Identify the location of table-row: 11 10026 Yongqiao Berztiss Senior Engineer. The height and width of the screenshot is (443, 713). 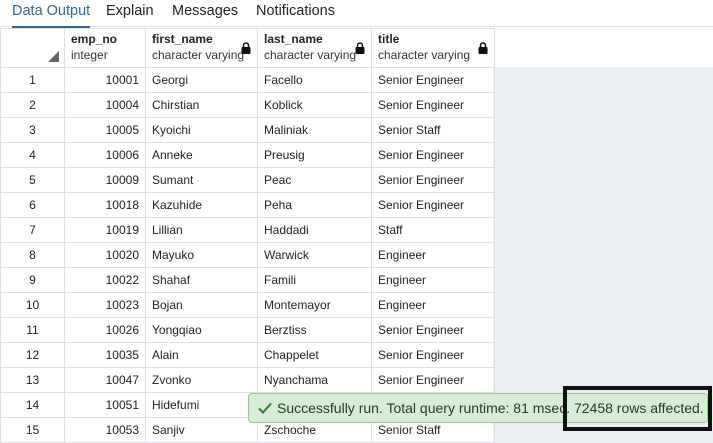
(247, 330).